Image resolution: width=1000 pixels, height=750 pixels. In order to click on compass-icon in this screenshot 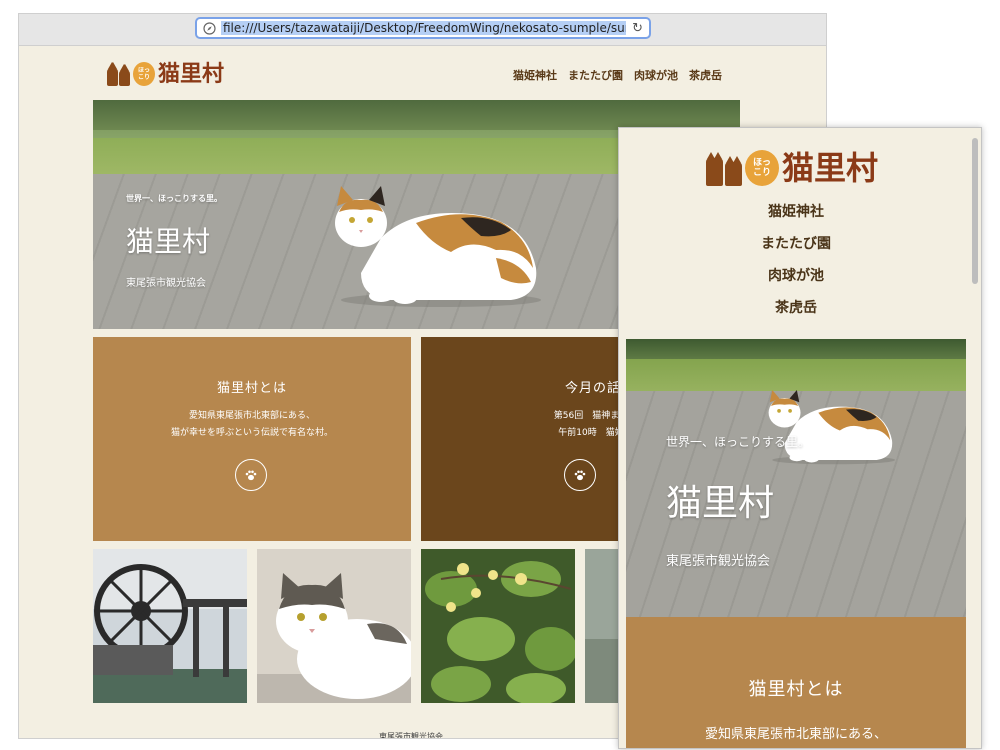, I will do `click(209, 28)`.